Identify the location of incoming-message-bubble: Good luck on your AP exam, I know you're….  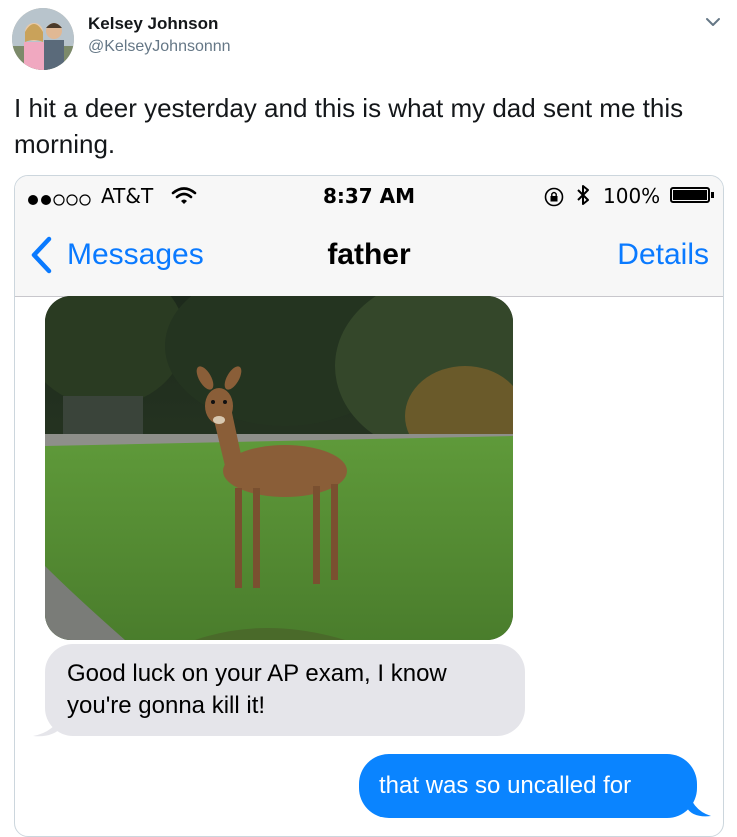
(285, 690).